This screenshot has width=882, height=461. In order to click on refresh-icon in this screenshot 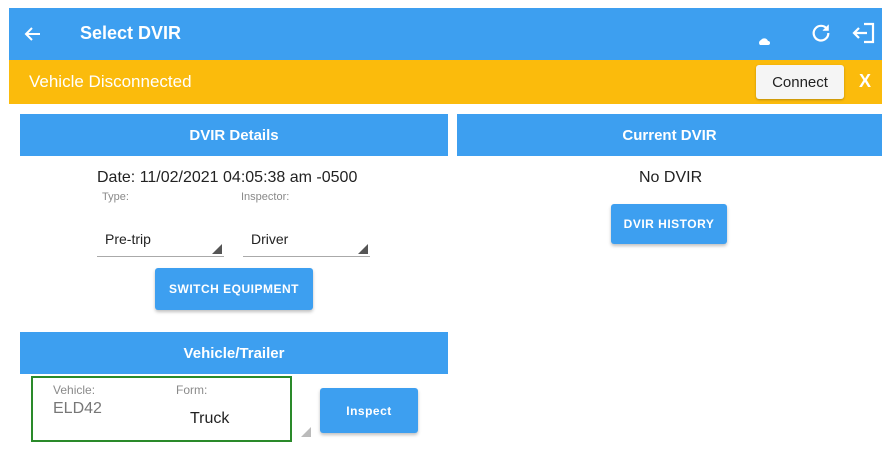, I will do `click(821, 33)`.